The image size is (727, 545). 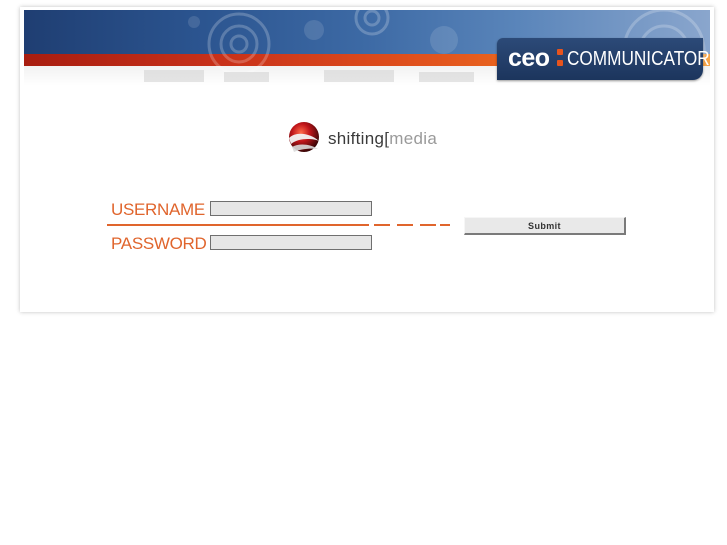 I want to click on company-logo: shifting[media, so click(x=366, y=139).